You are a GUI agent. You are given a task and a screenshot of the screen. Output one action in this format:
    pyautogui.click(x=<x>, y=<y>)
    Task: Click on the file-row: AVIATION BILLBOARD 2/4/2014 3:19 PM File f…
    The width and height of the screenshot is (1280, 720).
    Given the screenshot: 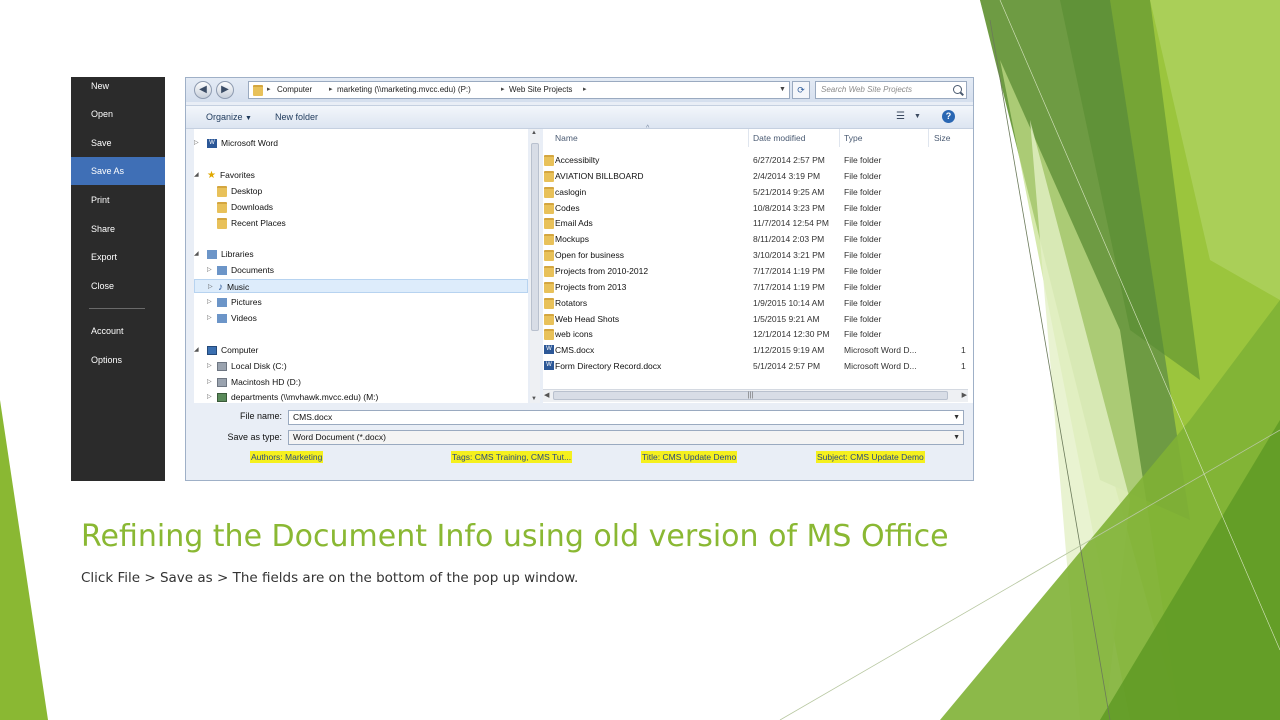 What is the action you would take?
    pyautogui.click(x=758, y=176)
    